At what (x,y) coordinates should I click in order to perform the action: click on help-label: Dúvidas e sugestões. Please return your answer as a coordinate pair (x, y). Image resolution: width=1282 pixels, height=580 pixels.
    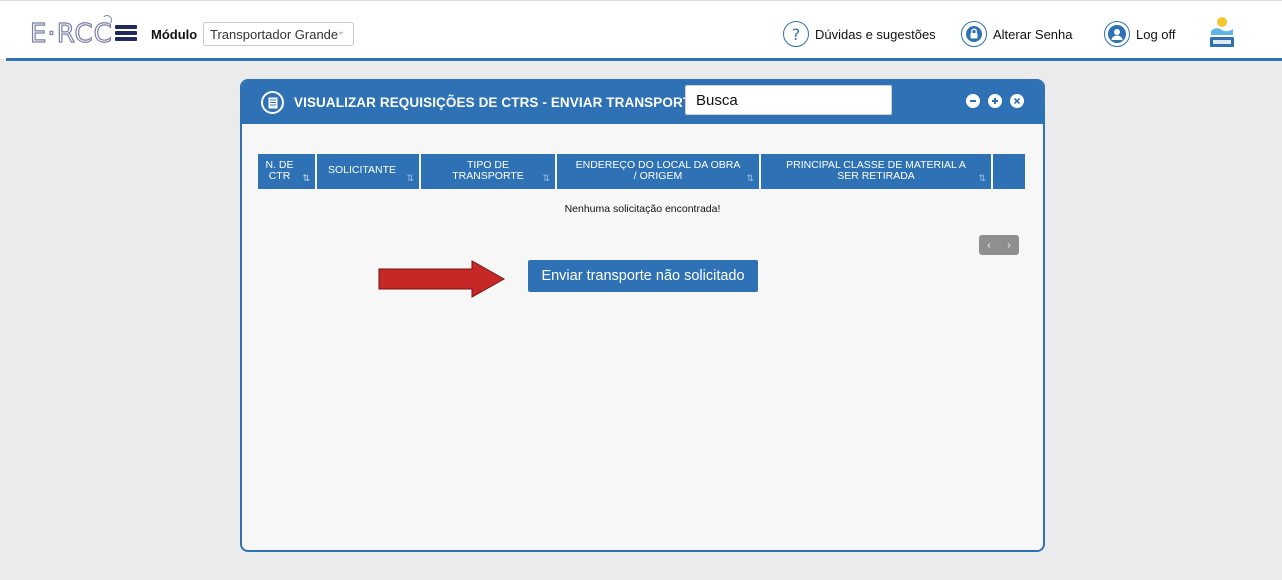
    Looking at the image, I should click on (875, 34).